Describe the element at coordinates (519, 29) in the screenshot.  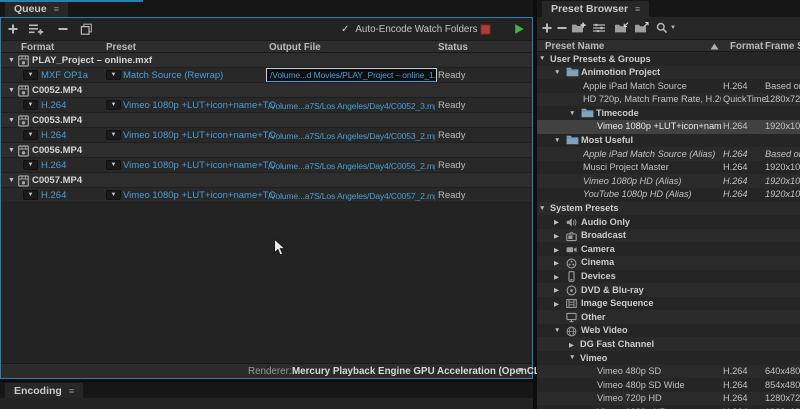
I see `start-queue-button` at that location.